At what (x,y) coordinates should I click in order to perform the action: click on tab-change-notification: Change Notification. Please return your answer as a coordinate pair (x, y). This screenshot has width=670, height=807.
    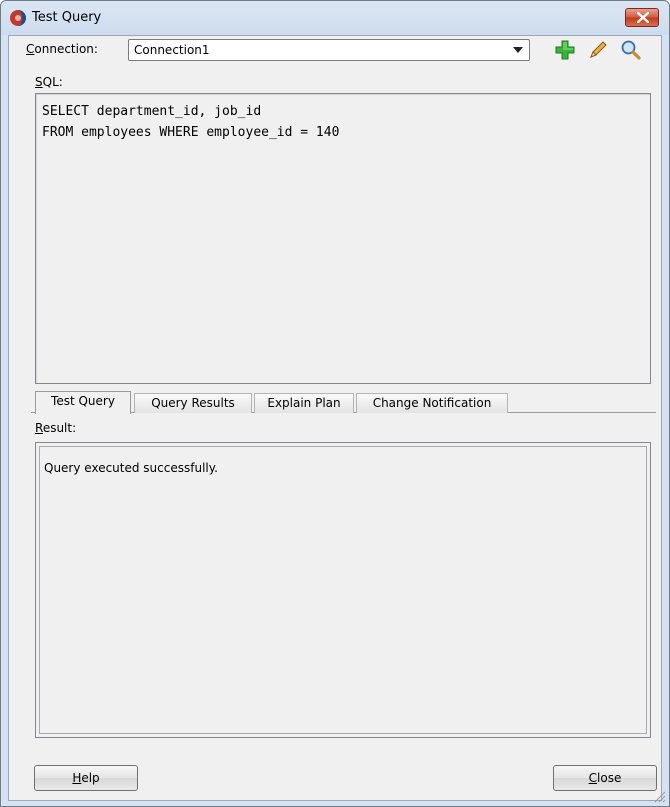
    Looking at the image, I should click on (432, 403).